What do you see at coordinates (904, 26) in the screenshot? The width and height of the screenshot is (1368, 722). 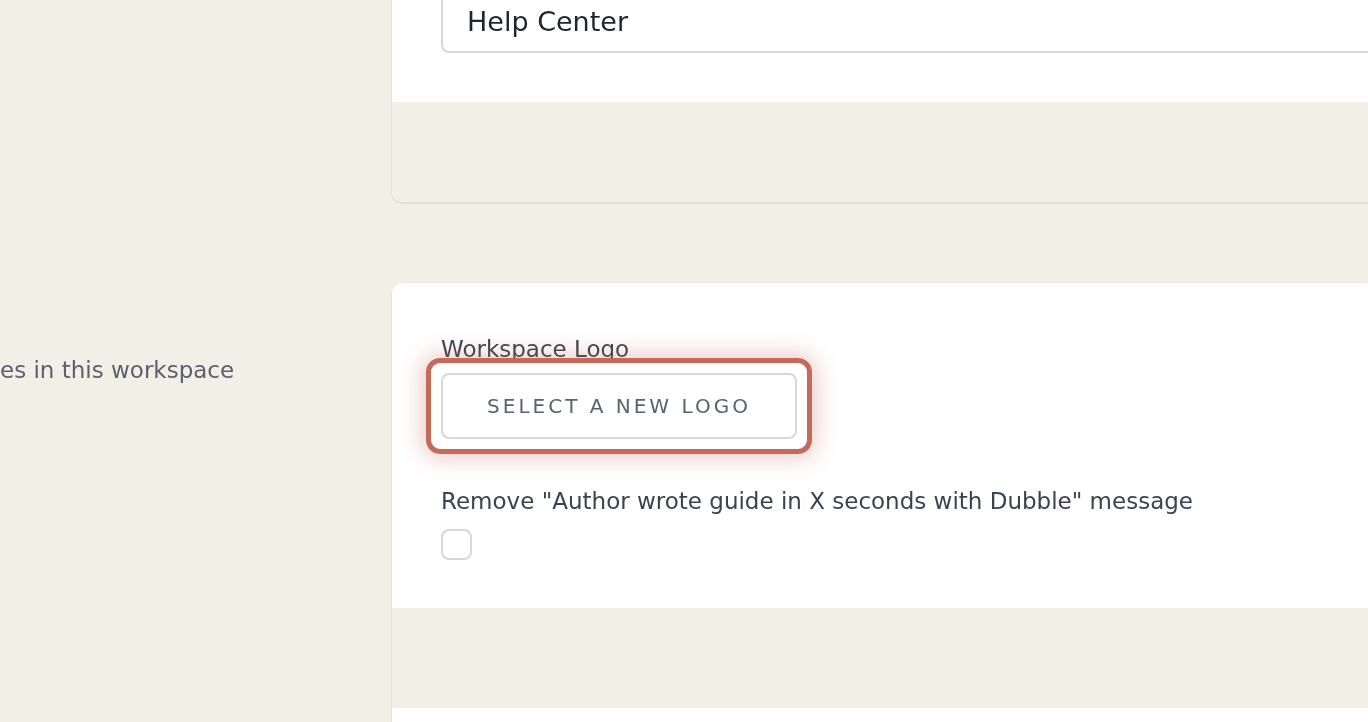 I see `text-field: Help Center` at bounding box center [904, 26].